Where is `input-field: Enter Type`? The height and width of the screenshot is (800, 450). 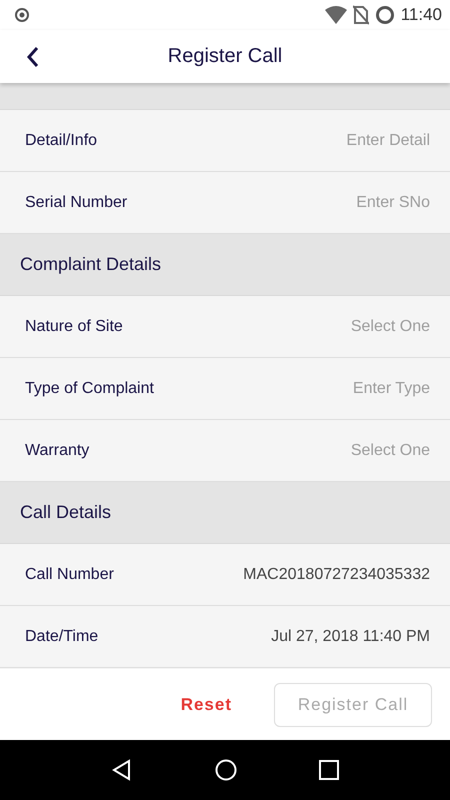
input-field: Enter Type is located at coordinates (340, 389).